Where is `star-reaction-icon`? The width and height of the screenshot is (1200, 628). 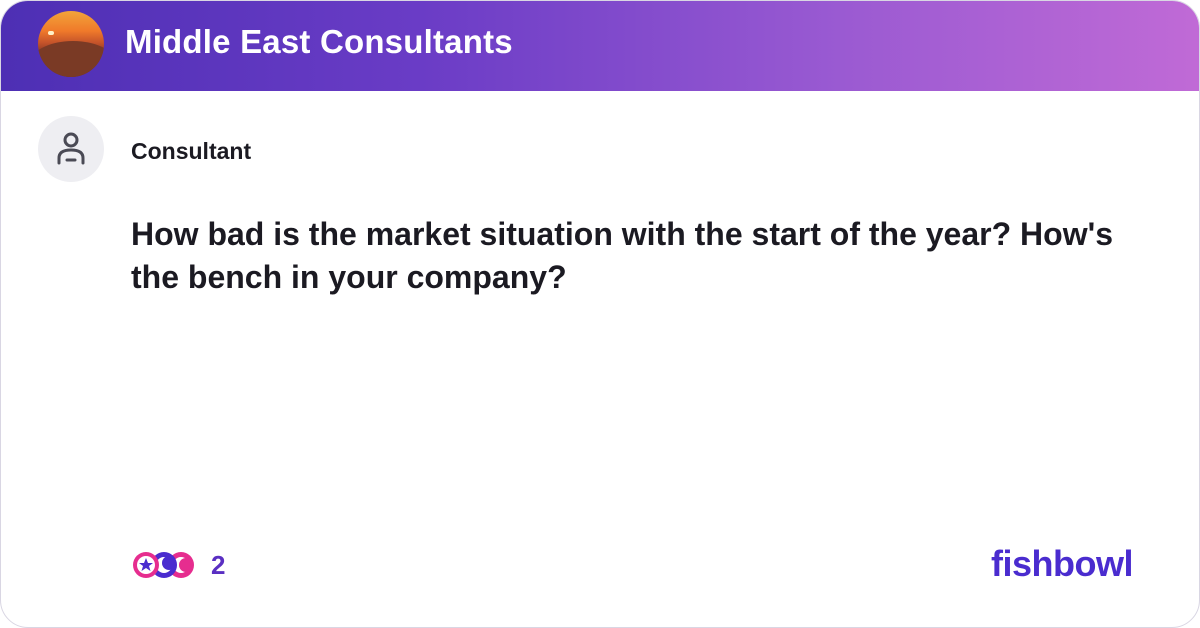 star-reaction-icon is located at coordinates (146, 565).